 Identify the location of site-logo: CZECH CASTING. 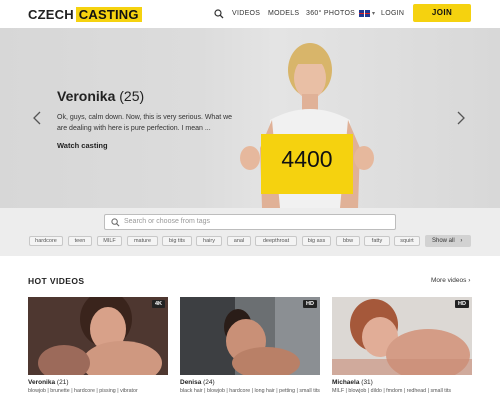
(85, 14).